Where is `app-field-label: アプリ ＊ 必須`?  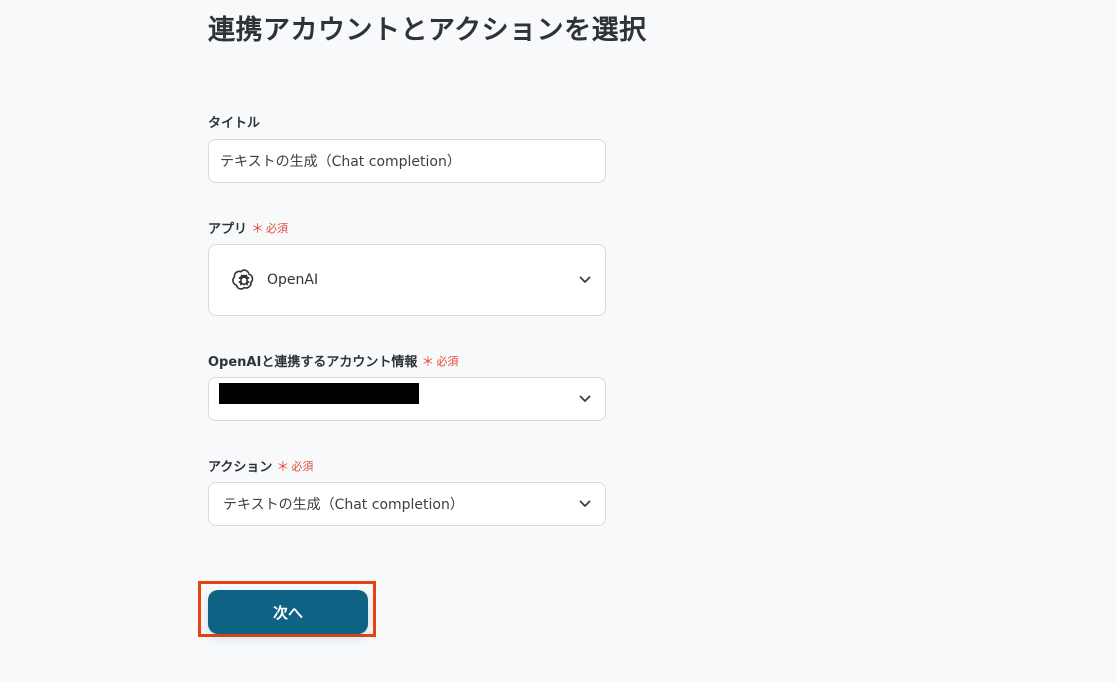
app-field-label: アプリ ＊ 必須 is located at coordinates (248, 228).